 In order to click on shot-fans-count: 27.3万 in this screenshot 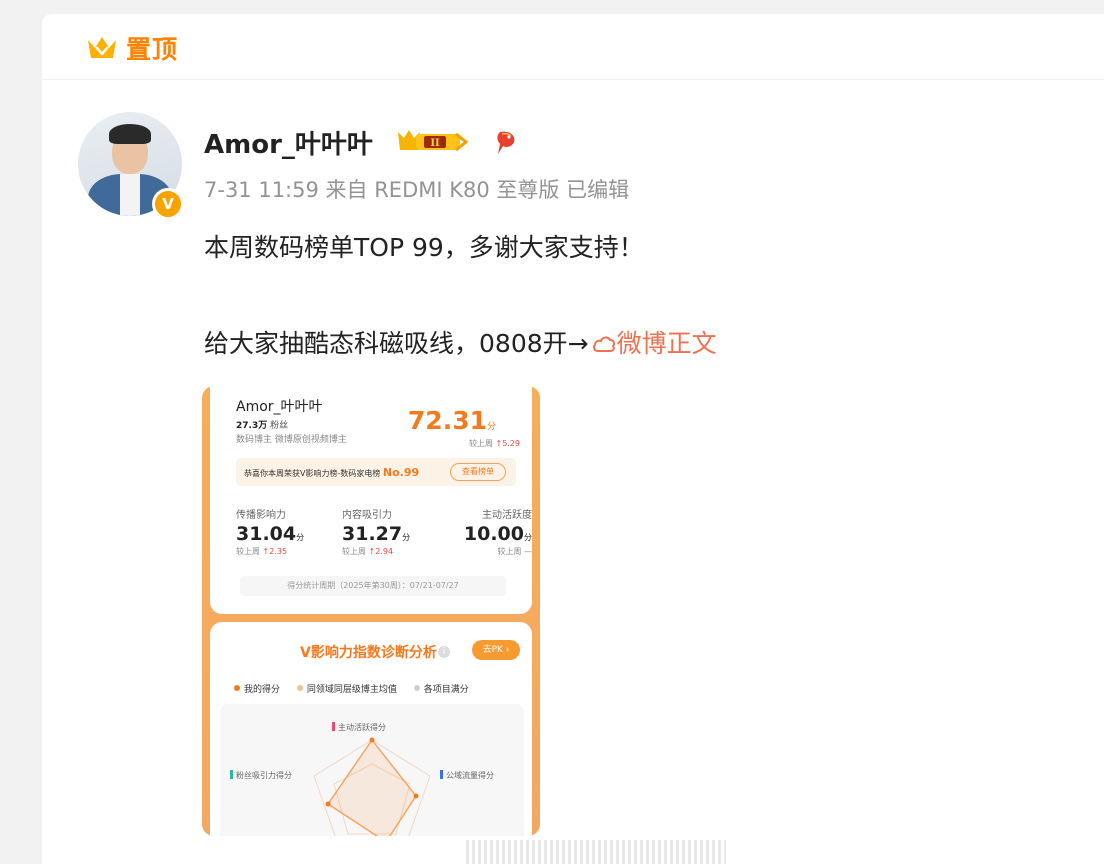, I will do `click(252, 426)`.